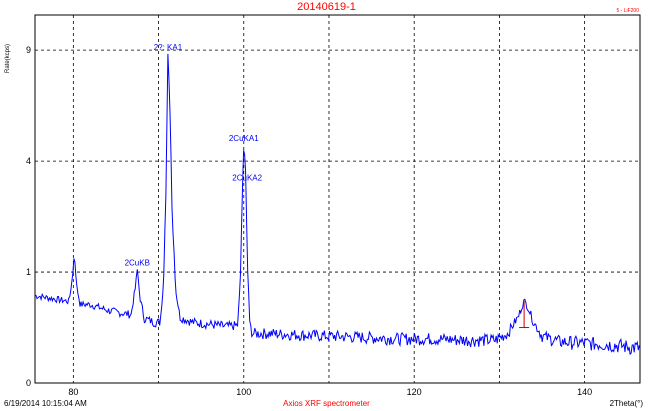 This screenshot has height=411, width=653. Describe the element at coordinates (8, 58) in the screenshot. I see `y-axis-label: Rate(kcps)` at that location.